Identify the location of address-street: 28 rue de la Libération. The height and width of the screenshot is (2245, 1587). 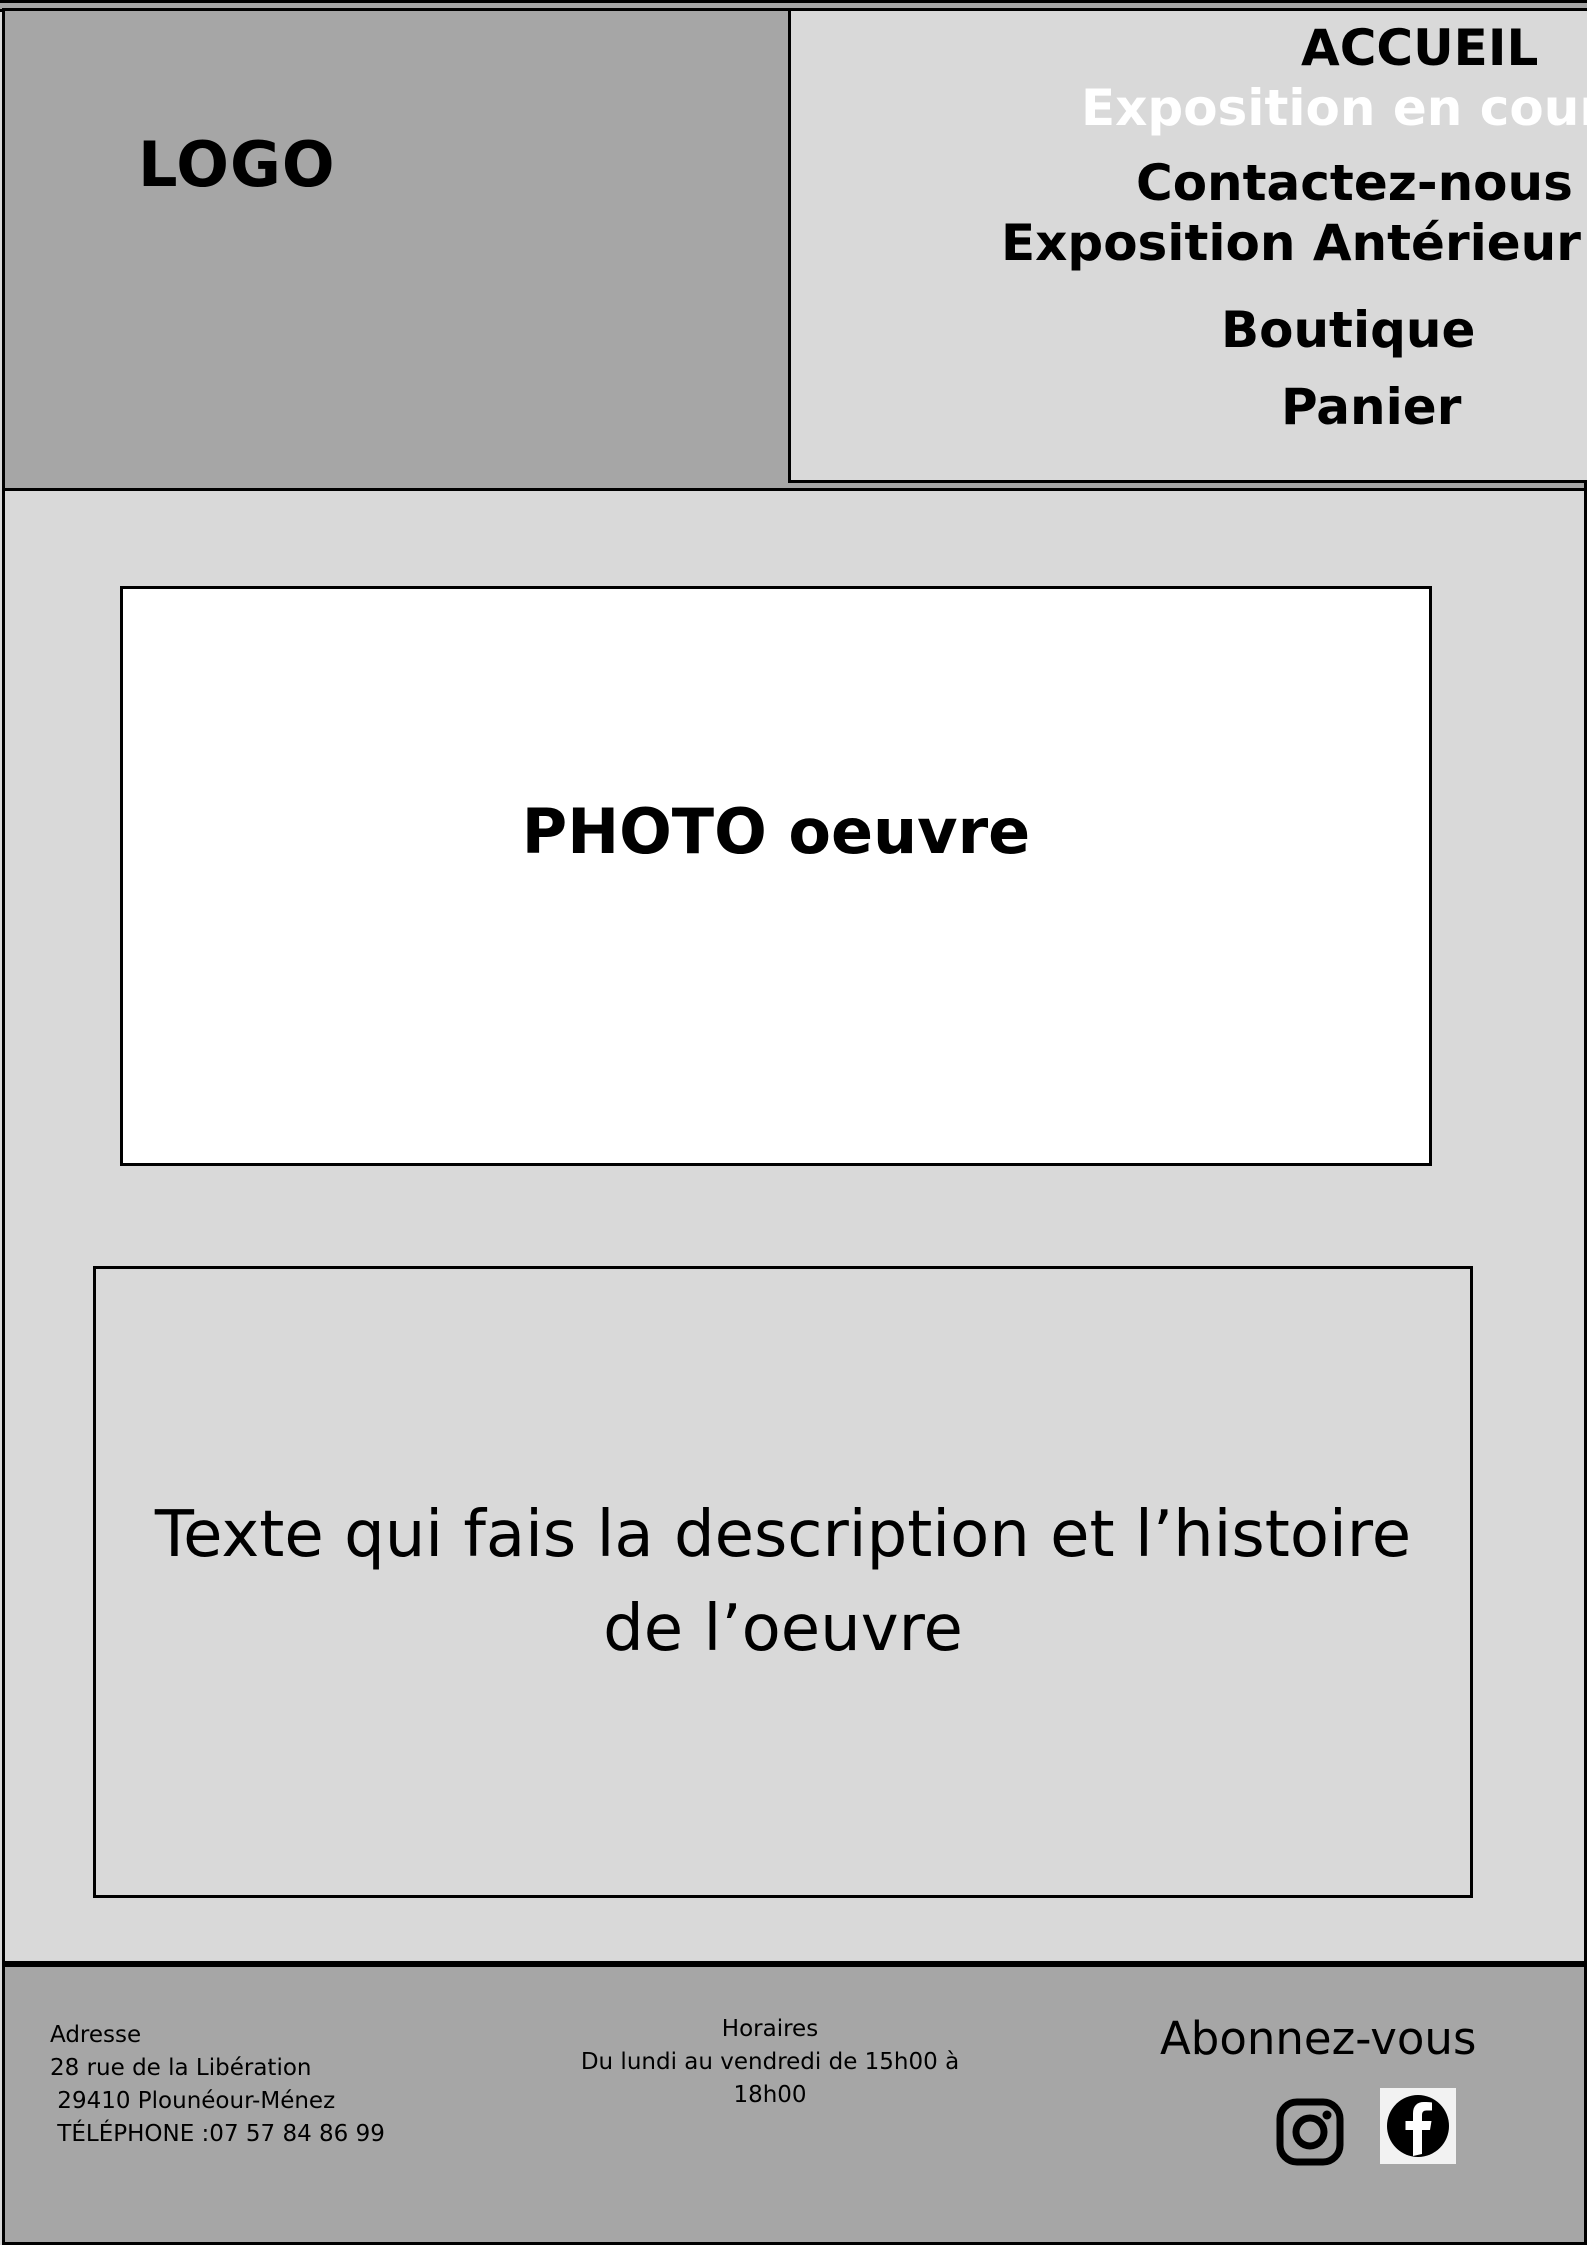
(181, 2068).